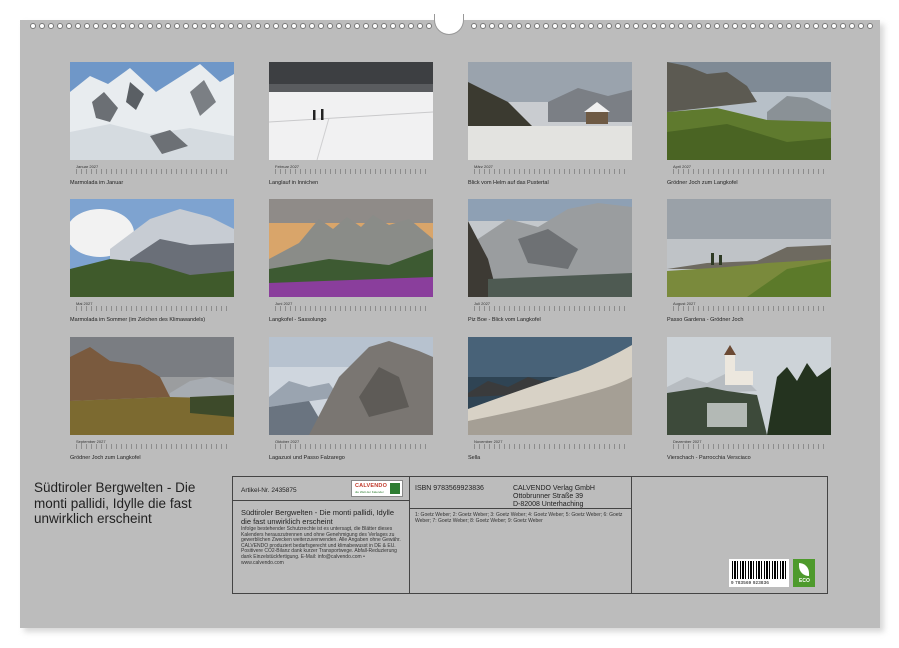  Describe the element at coordinates (449, 488) in the screenshot. I see `isbn: ISBN 9783569923836` at that location.